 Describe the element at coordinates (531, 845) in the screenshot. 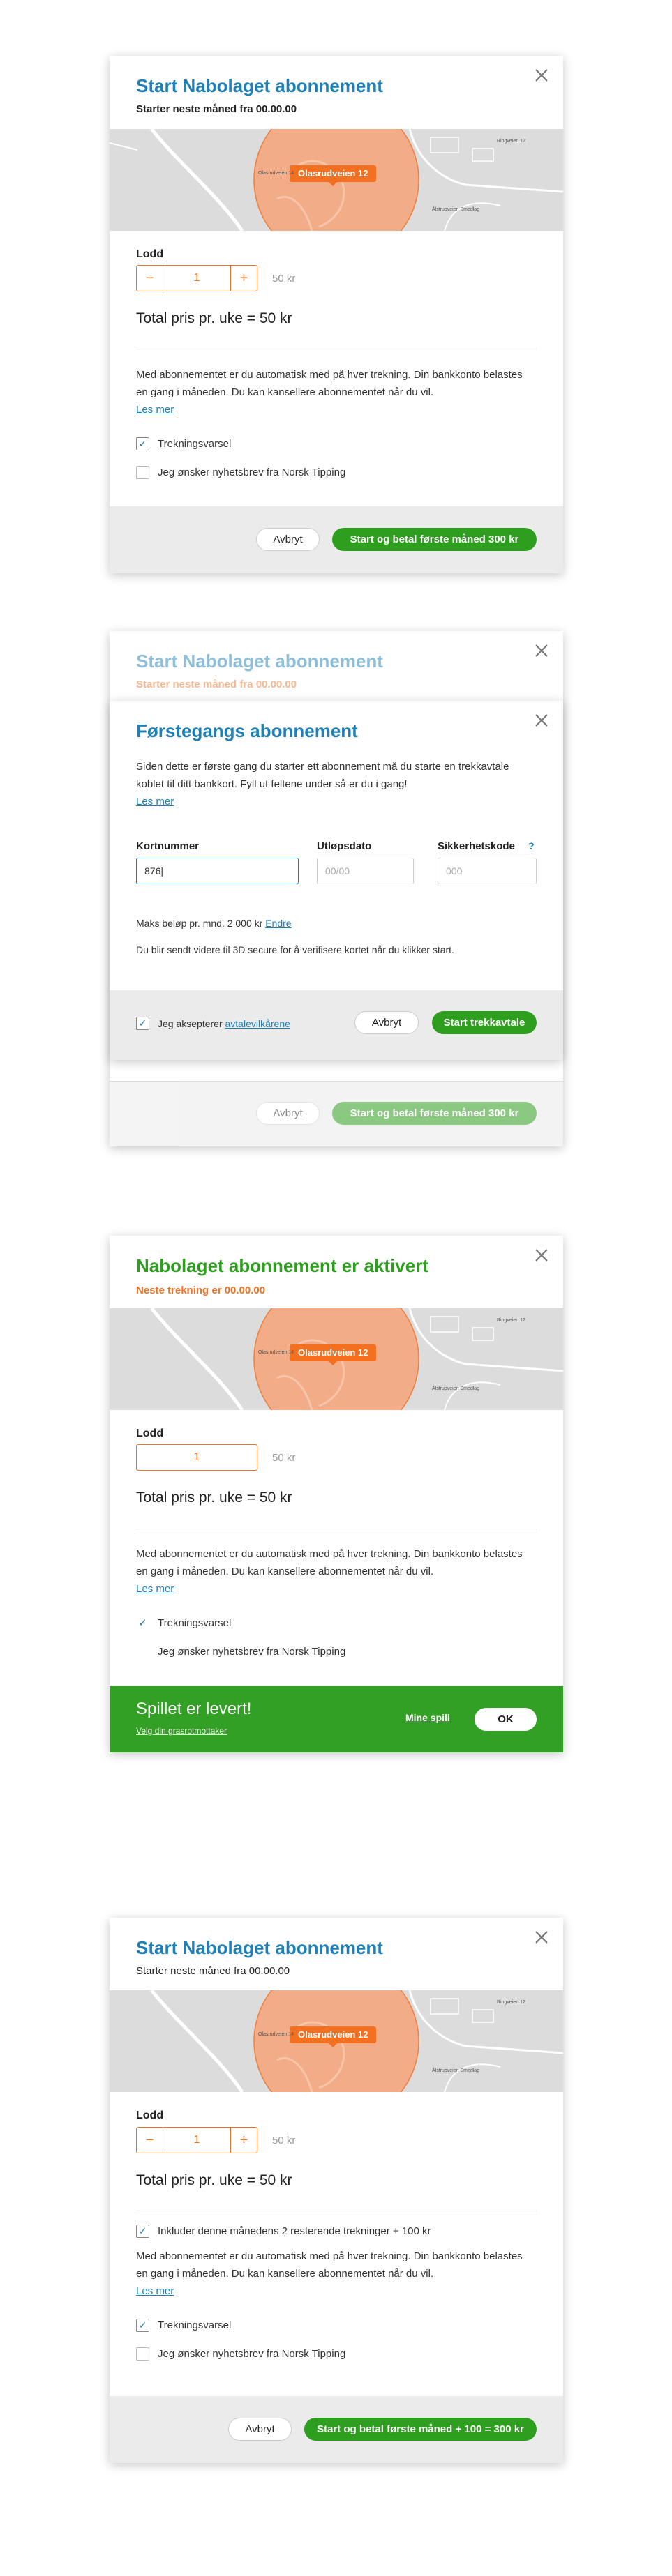

I see `help-icon: ?` at that location.